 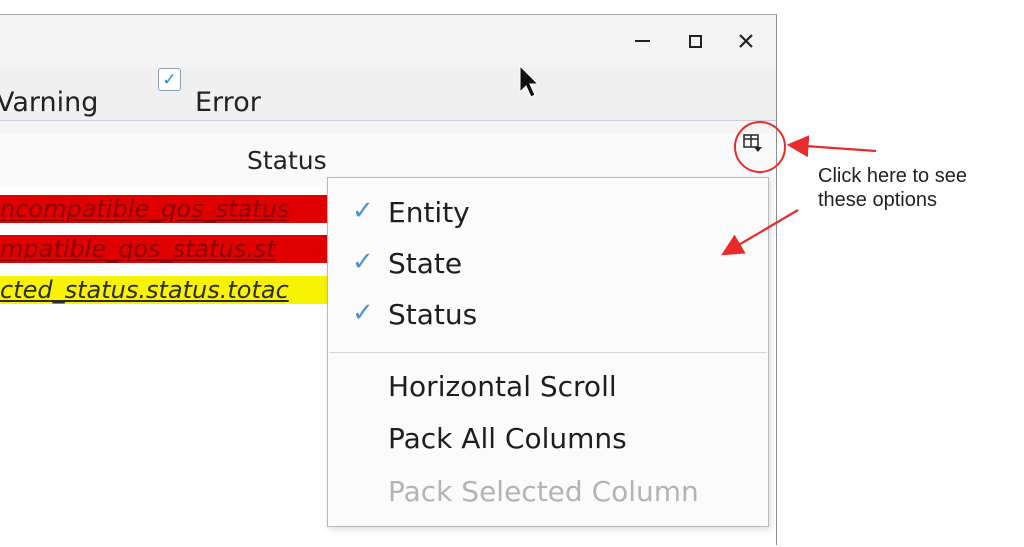 What do you see at coordinates (892, 188) in the screenshot?
I see `annotation-text: Click here to see these options` at bounding box center [892, 188].